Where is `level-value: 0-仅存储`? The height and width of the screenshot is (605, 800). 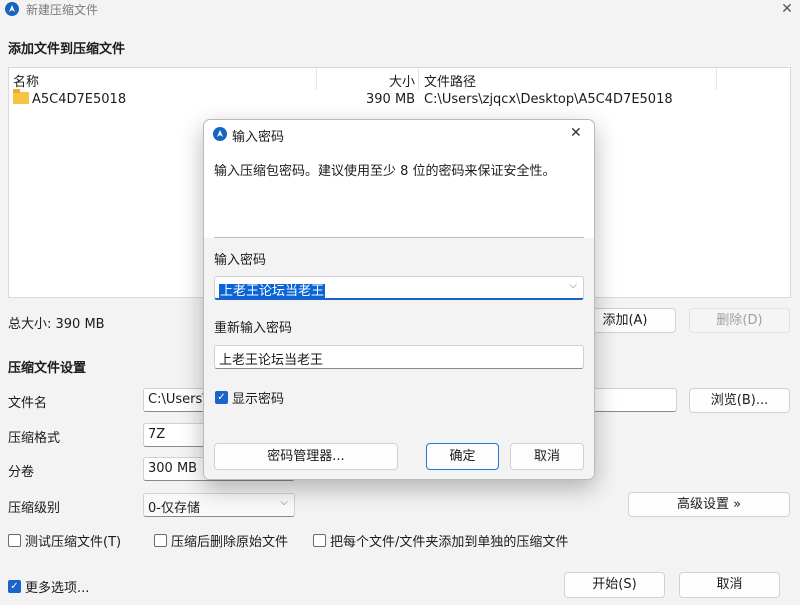
level-value: 0-仅存储 is located at coordinates (174, 508).